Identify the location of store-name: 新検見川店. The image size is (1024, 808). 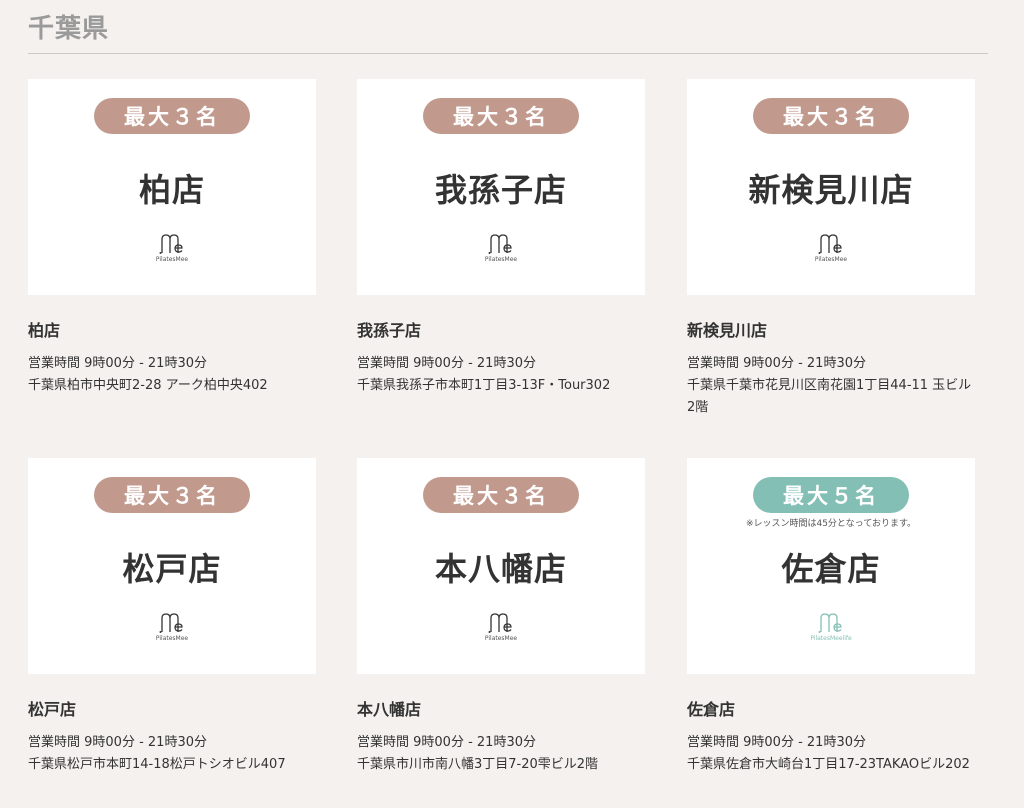
(831, 329).